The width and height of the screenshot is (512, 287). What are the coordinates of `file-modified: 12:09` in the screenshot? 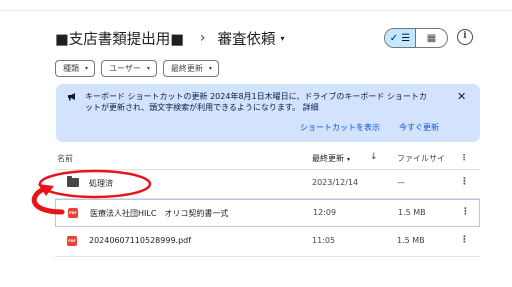 It's located at (325, 212).